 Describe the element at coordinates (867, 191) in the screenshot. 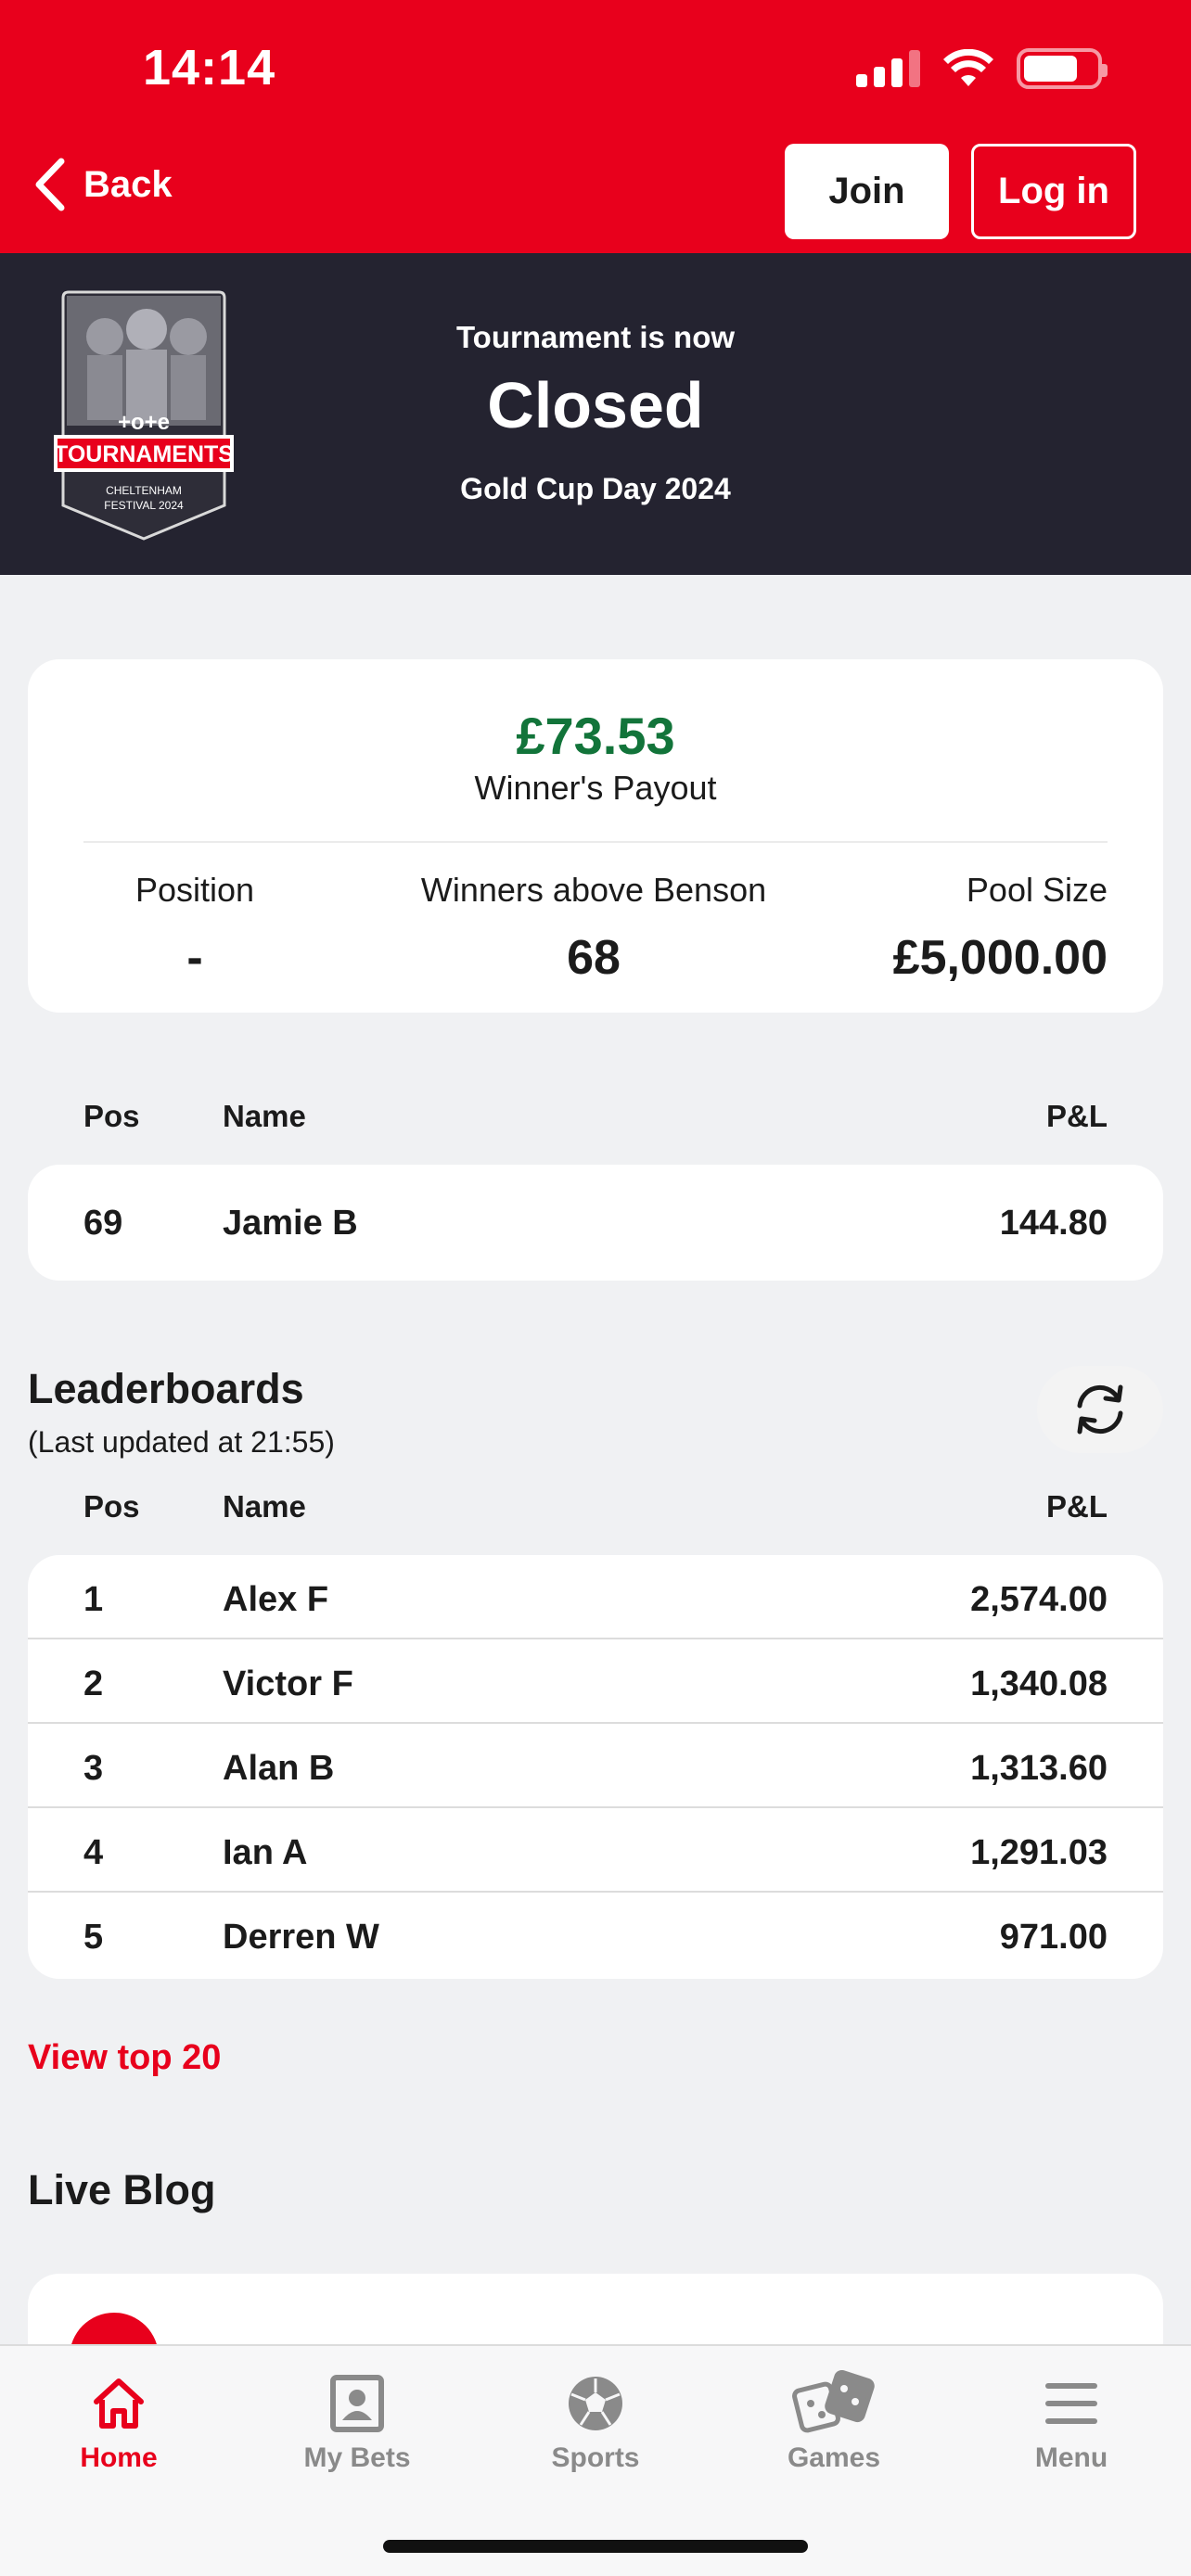

I see `join-button: Join` at that location.